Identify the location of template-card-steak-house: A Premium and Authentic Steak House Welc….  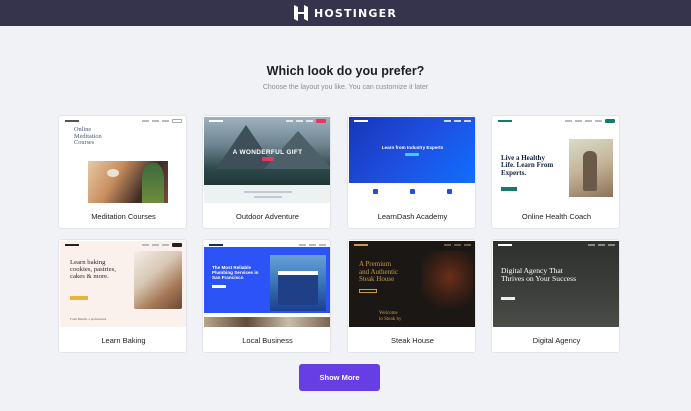
(411, 296).